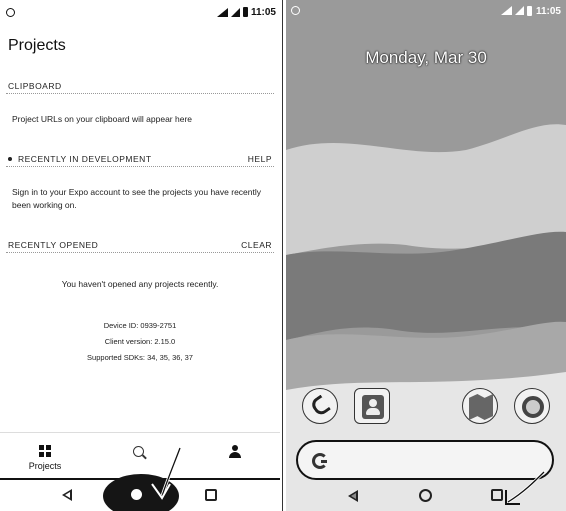 The image size is (566, 511). I want to click on dock-contacts-app, so click(372, 406).